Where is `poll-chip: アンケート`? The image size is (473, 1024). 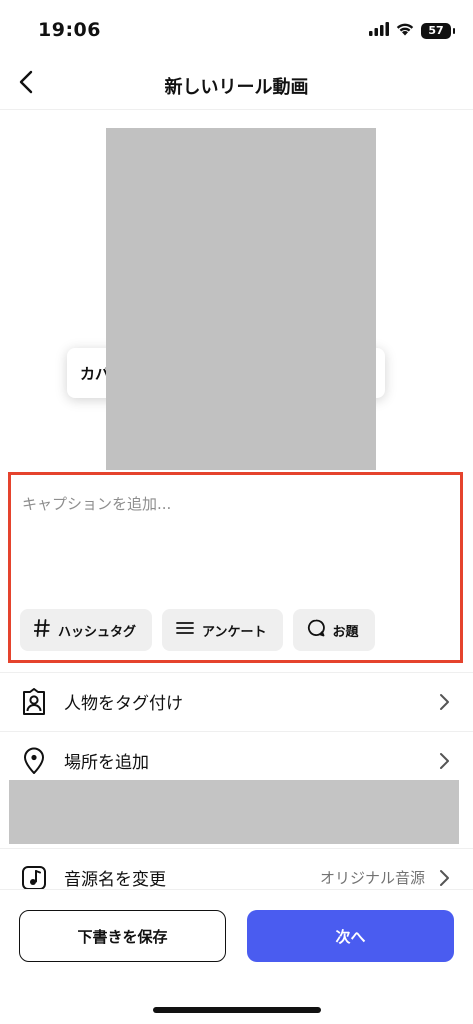
poll-chip: アンケート is located at coordinates (222, 630).